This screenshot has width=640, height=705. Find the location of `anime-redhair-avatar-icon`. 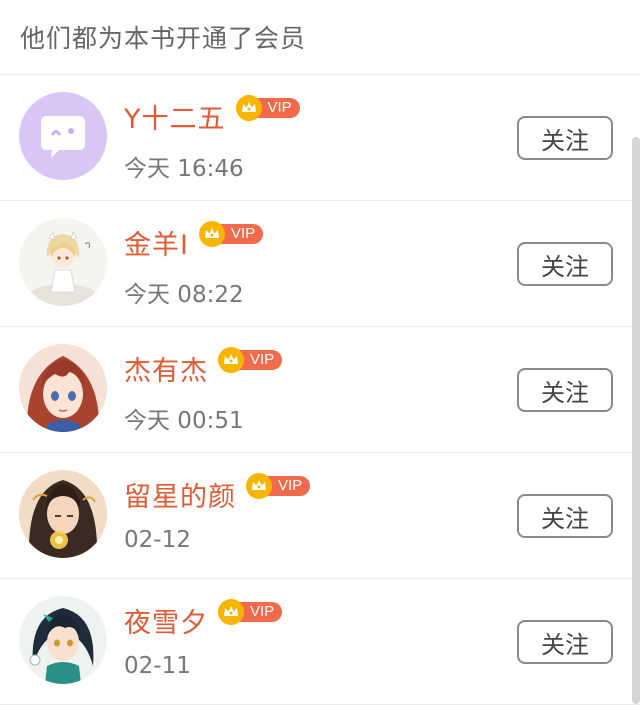

anime-redhair-avatar-icon is located at coordinates (63, 388).